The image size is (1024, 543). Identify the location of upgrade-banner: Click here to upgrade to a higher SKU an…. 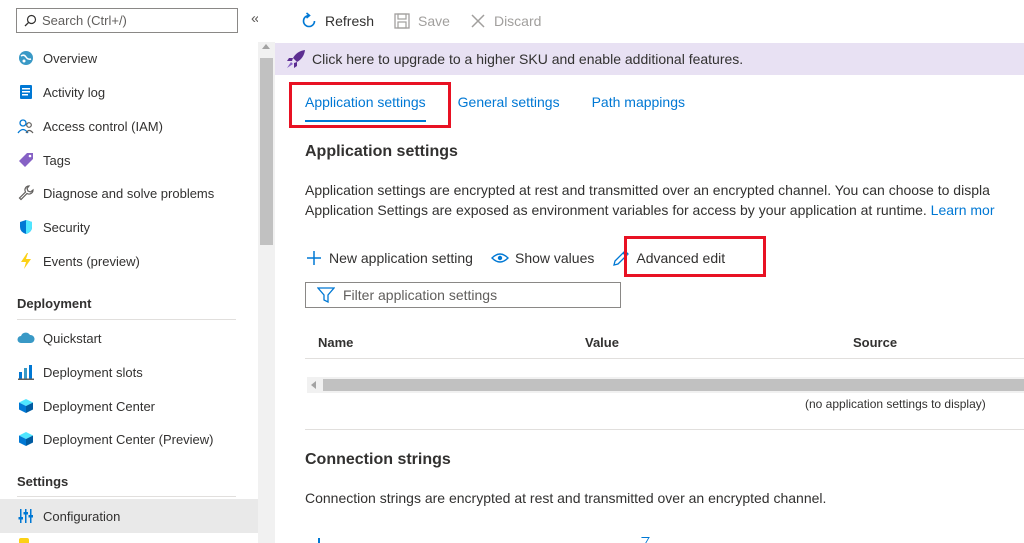
(649, 59).